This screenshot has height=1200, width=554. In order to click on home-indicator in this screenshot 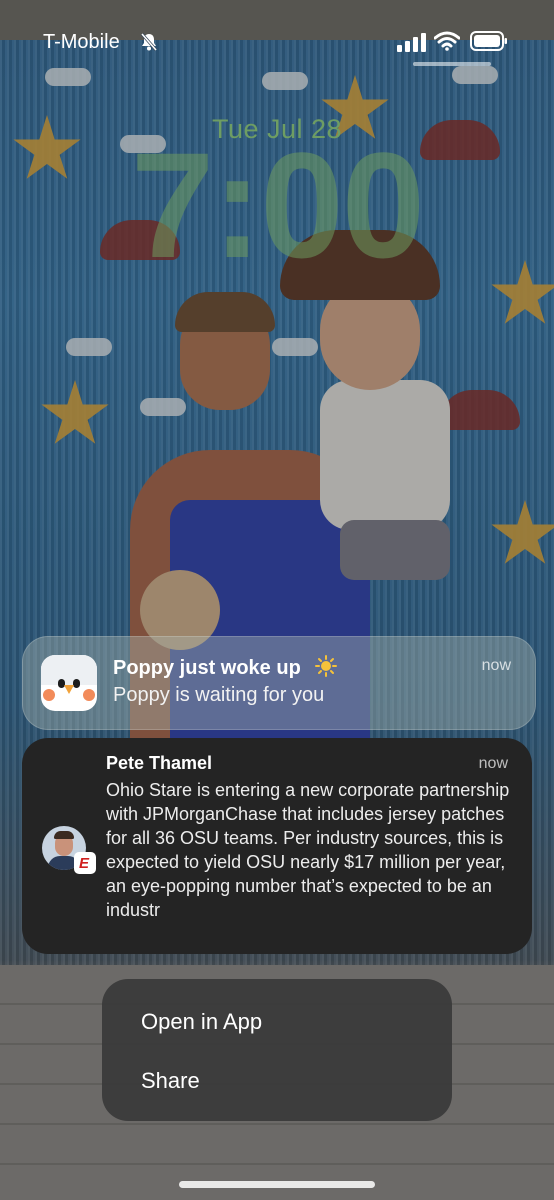, I will do `click(277, 1184)`.